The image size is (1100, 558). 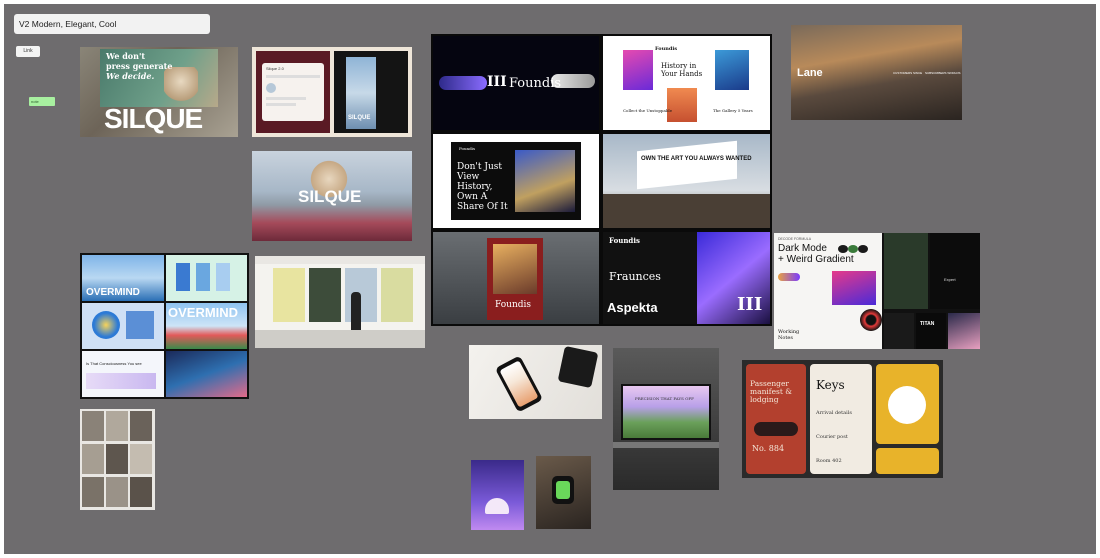 I want to click on foundis-fraunces: Fraunces, so click(x=635, y=276).